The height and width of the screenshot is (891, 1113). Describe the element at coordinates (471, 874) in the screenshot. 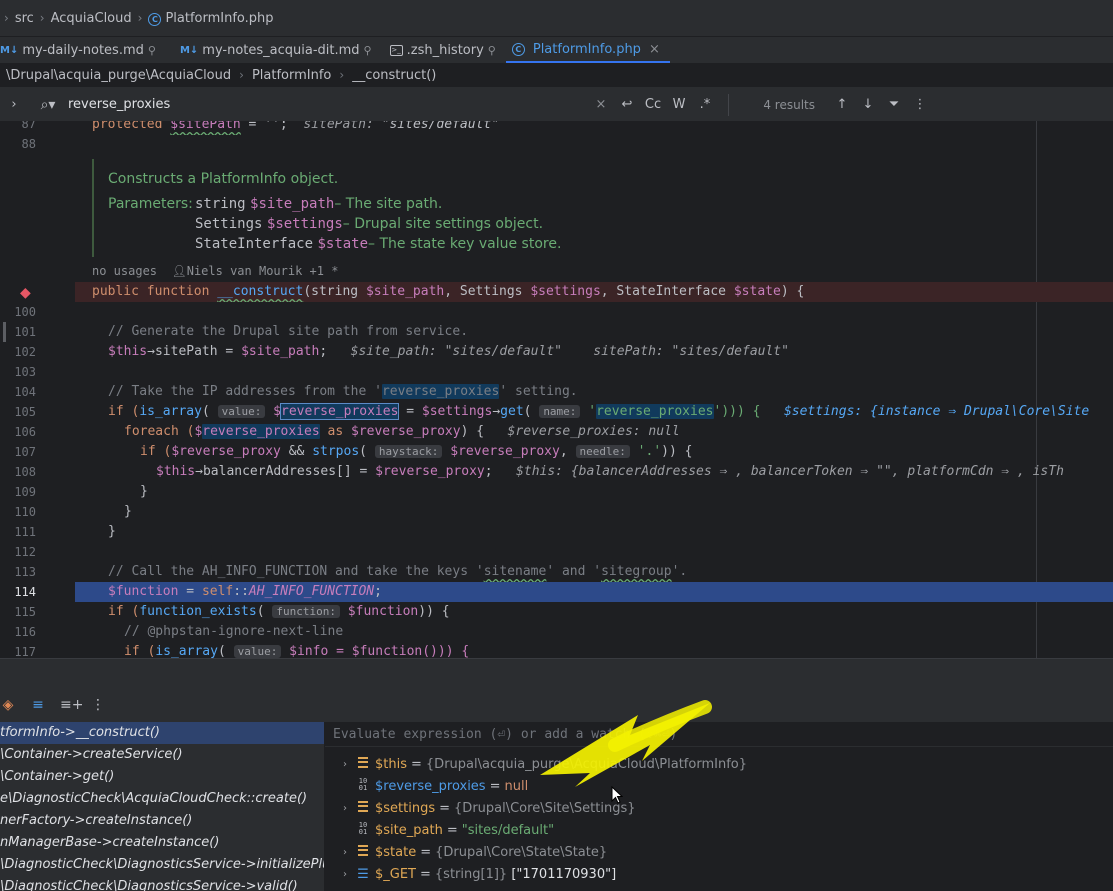

I see `variable-type: {string[1]}` at that location.